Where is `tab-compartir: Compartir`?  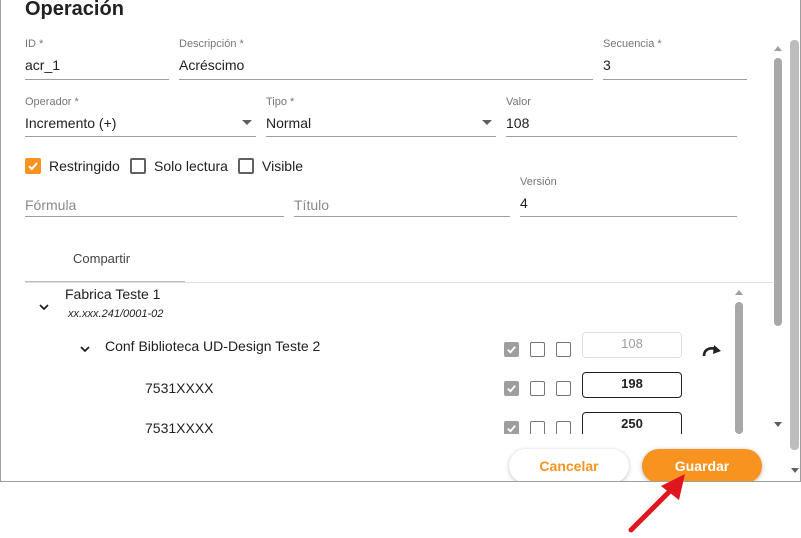 tab-compartir: Compartir is located at coordinates (105, 261).